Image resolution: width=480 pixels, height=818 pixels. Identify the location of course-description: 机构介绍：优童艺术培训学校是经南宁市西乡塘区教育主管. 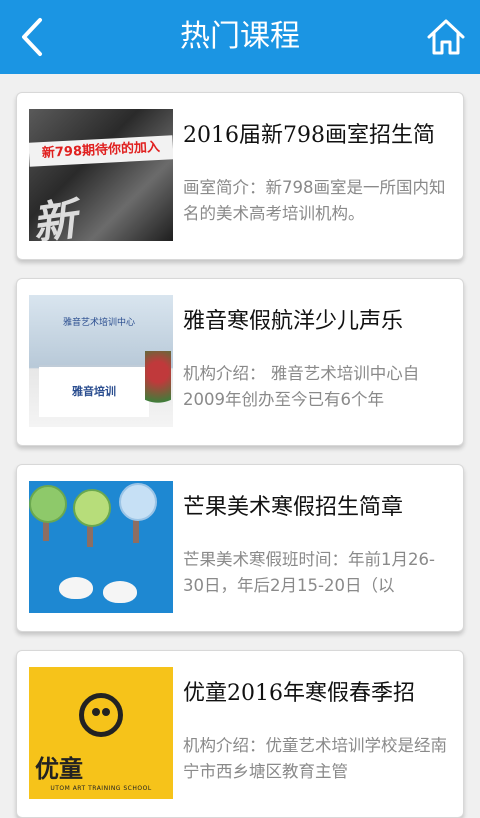
(315, 758).